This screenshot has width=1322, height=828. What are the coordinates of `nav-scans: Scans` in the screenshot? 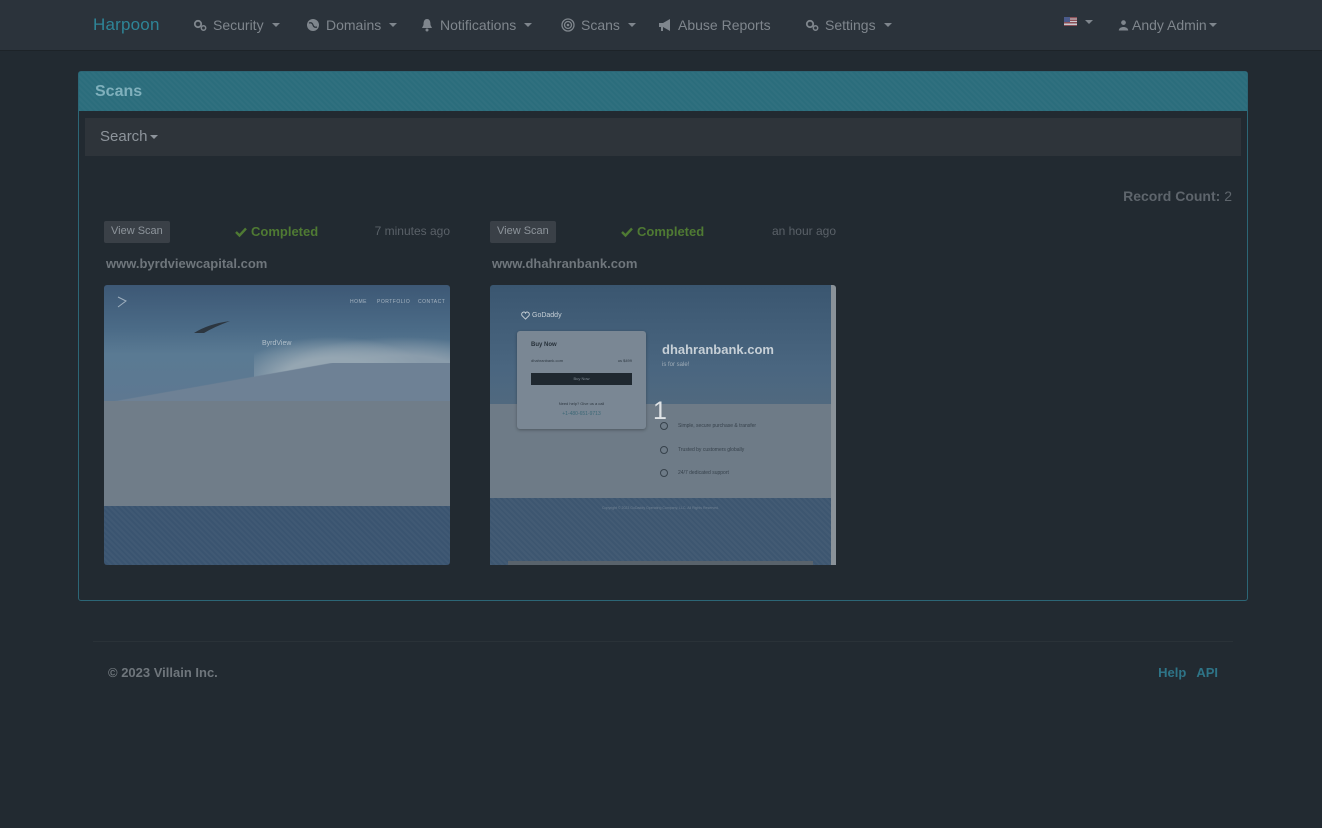 It's located at (598, 25).